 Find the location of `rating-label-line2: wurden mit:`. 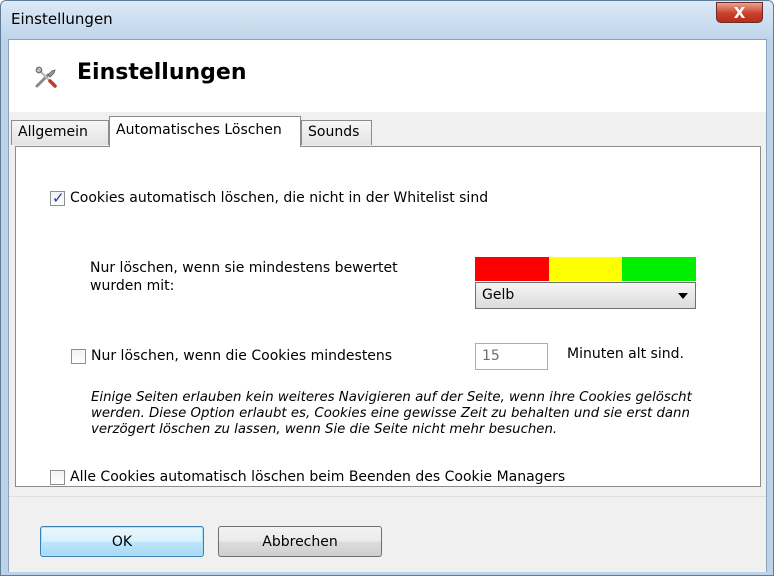

rating-label-line2: wurden mit: is located at coordinates (132, 286).